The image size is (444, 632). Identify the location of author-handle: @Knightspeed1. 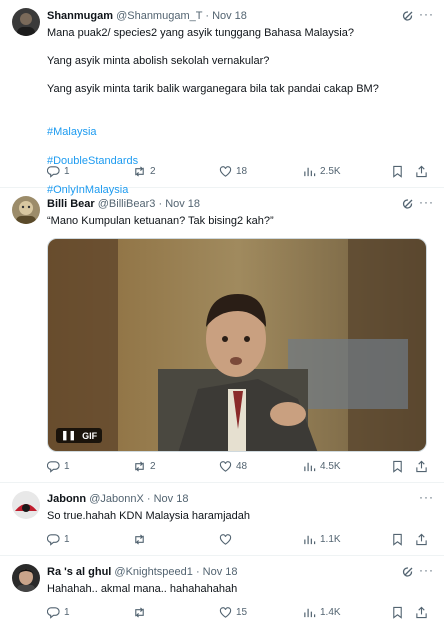
(153, 572).